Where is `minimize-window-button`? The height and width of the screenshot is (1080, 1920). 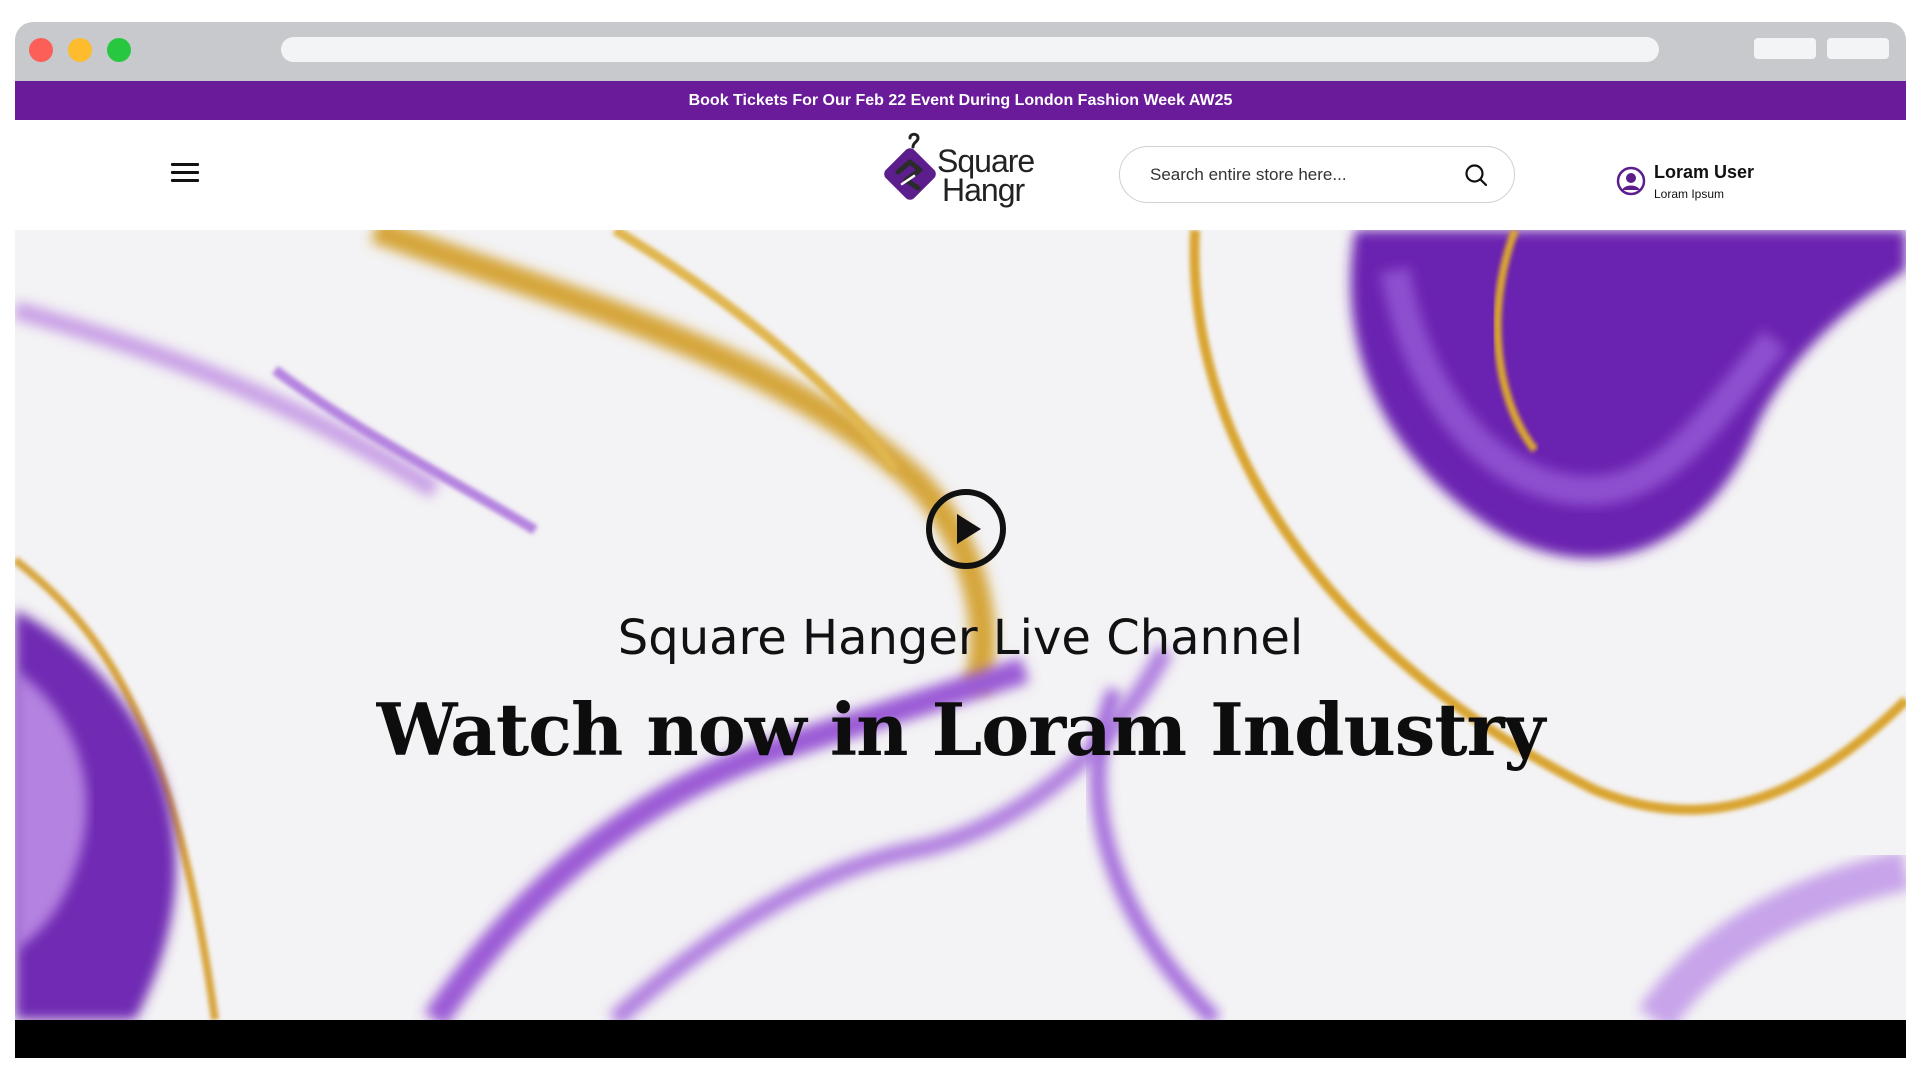 minimize-window-button is located at coordinates (80, 50).